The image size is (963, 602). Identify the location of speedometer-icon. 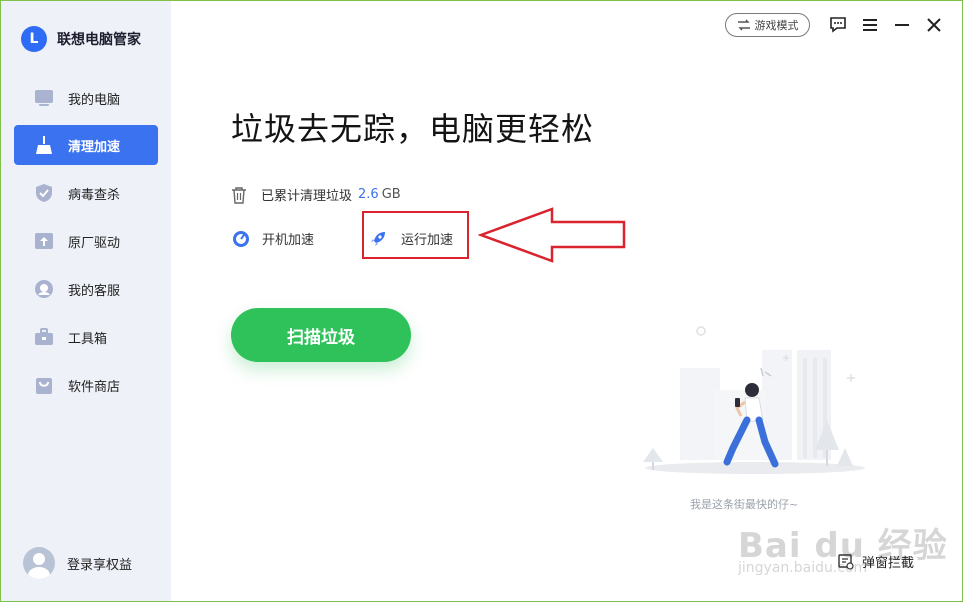
(241, 238).